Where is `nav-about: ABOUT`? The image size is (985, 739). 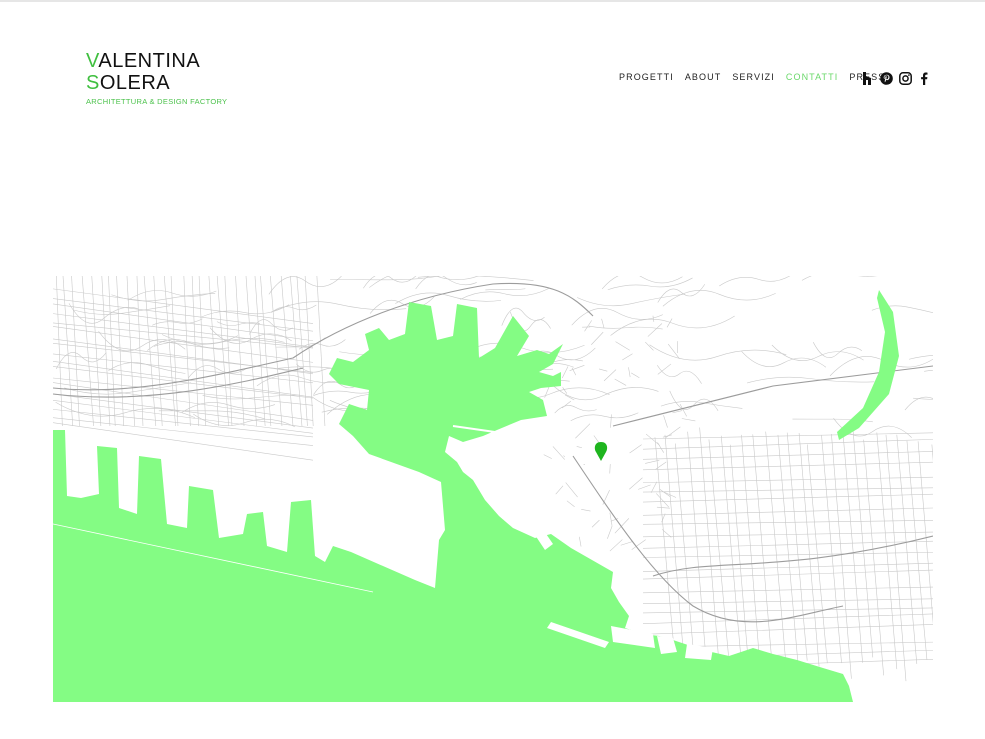 nav-about: ABOUT is located at coordinates (703, 77).